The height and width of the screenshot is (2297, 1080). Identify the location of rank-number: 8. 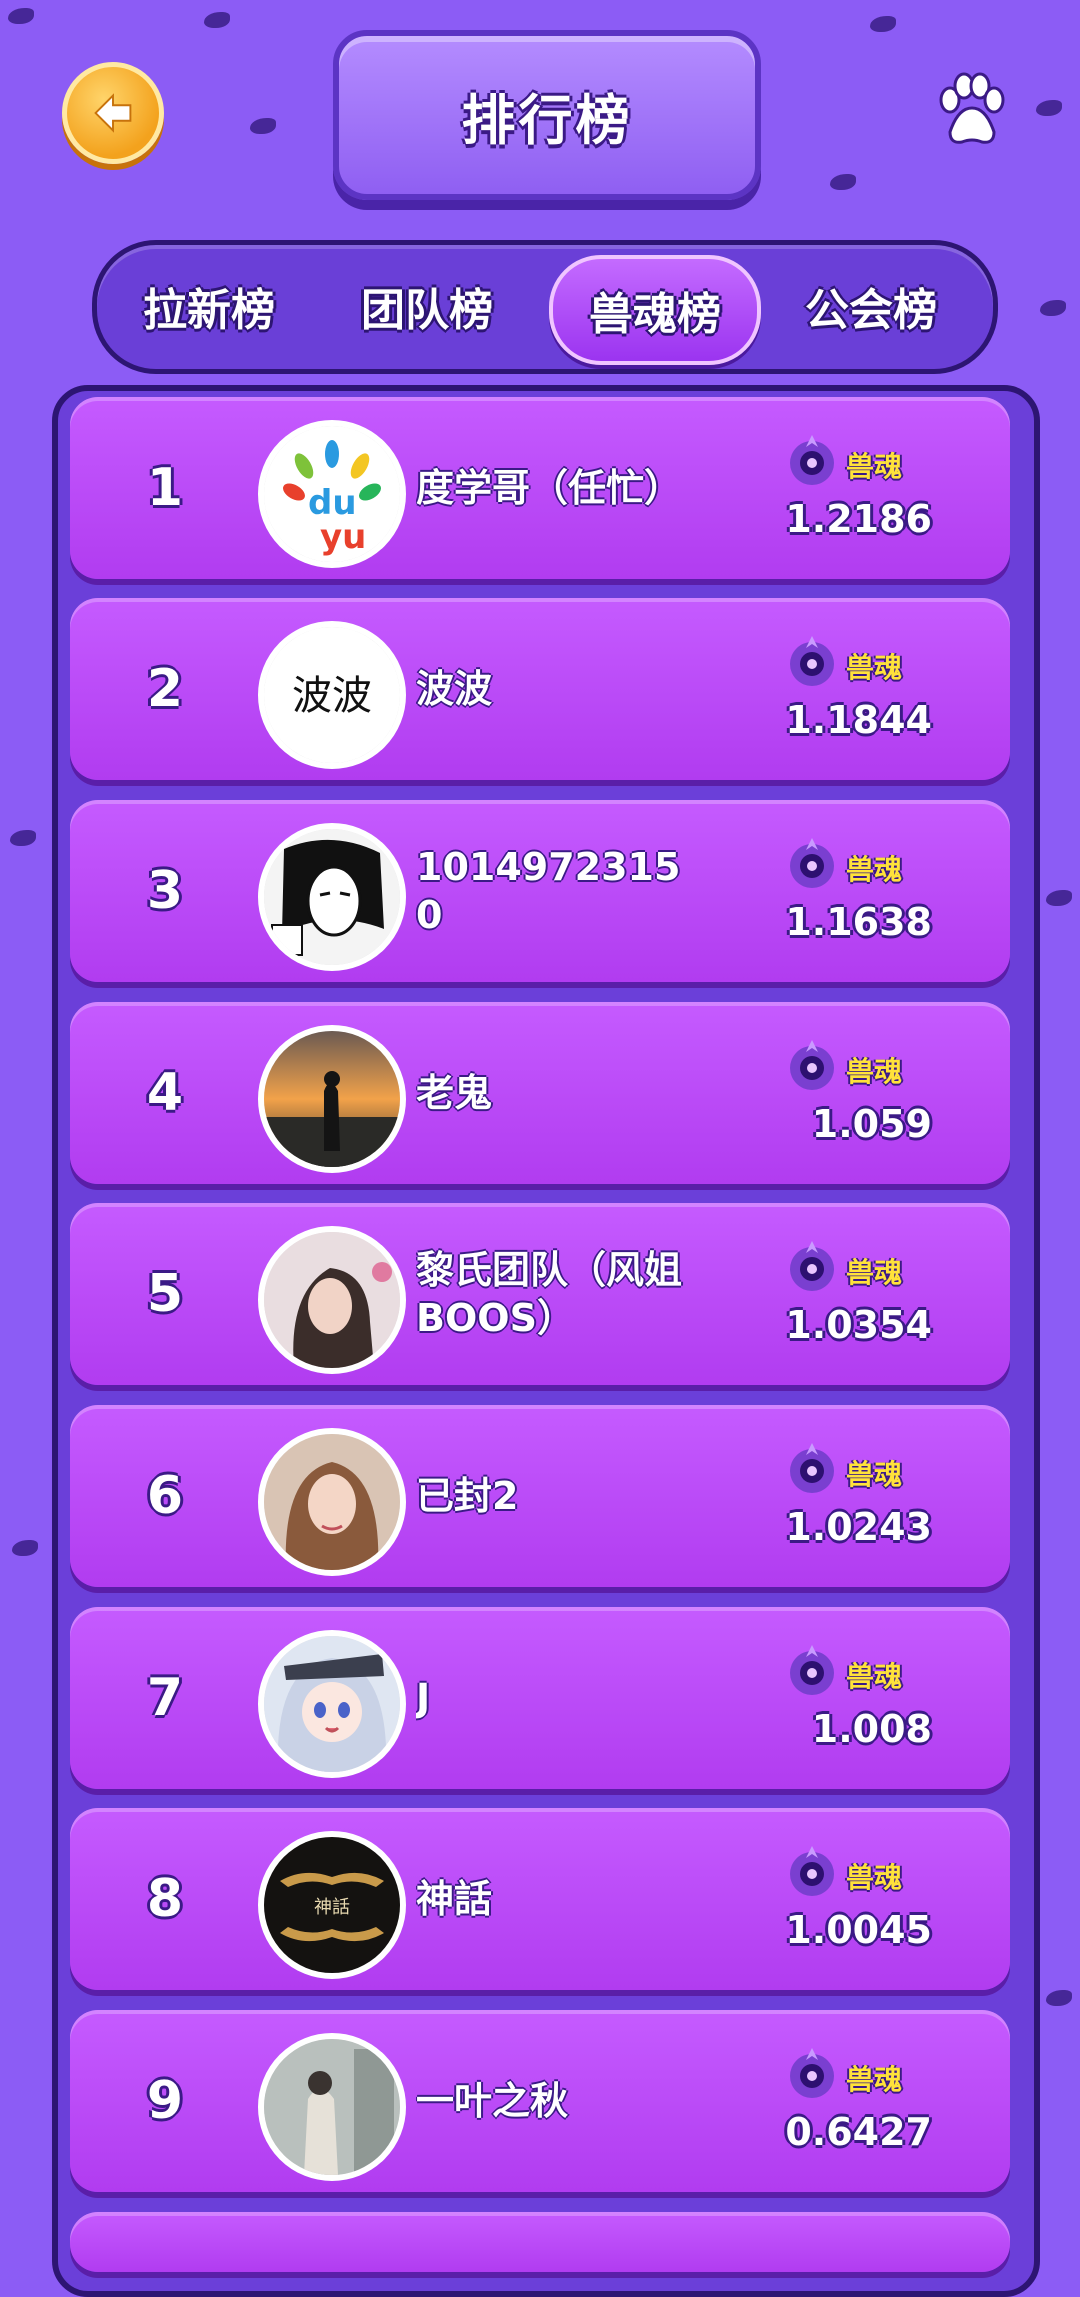
(165, 1899).